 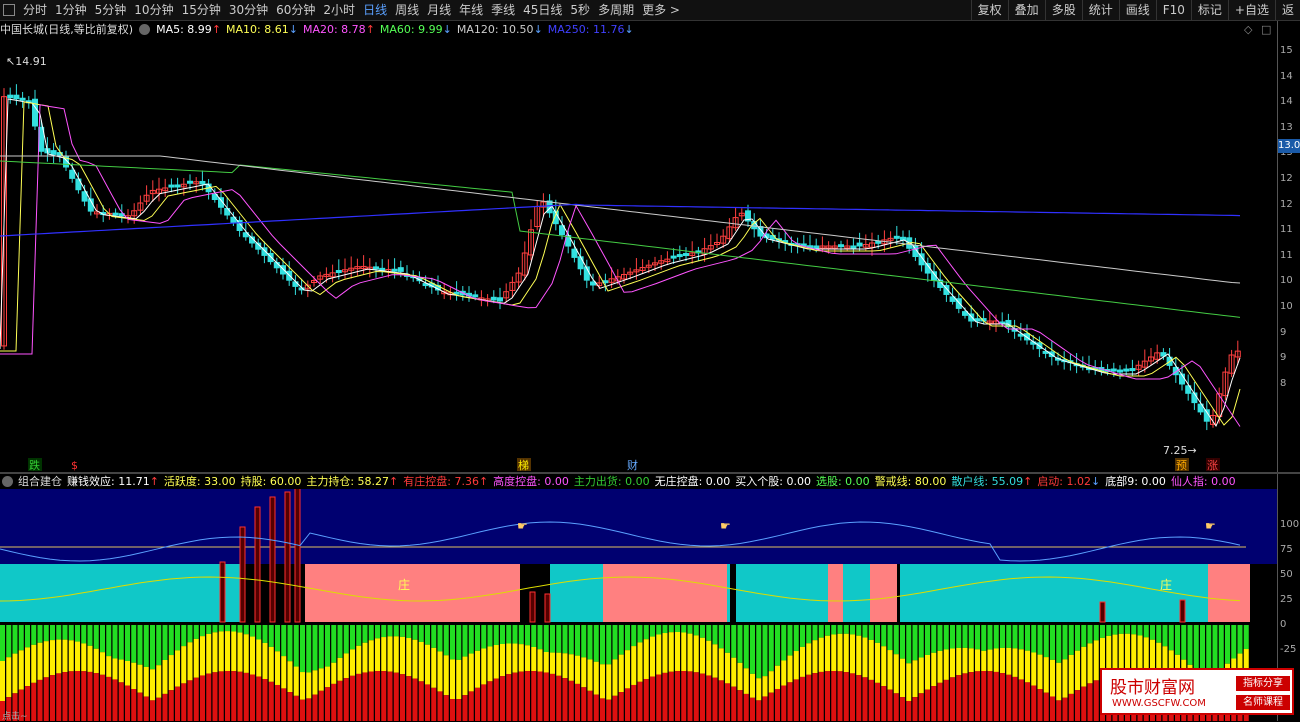 I want to click on period-tab-0: 分时, so click(x=35, y=10).